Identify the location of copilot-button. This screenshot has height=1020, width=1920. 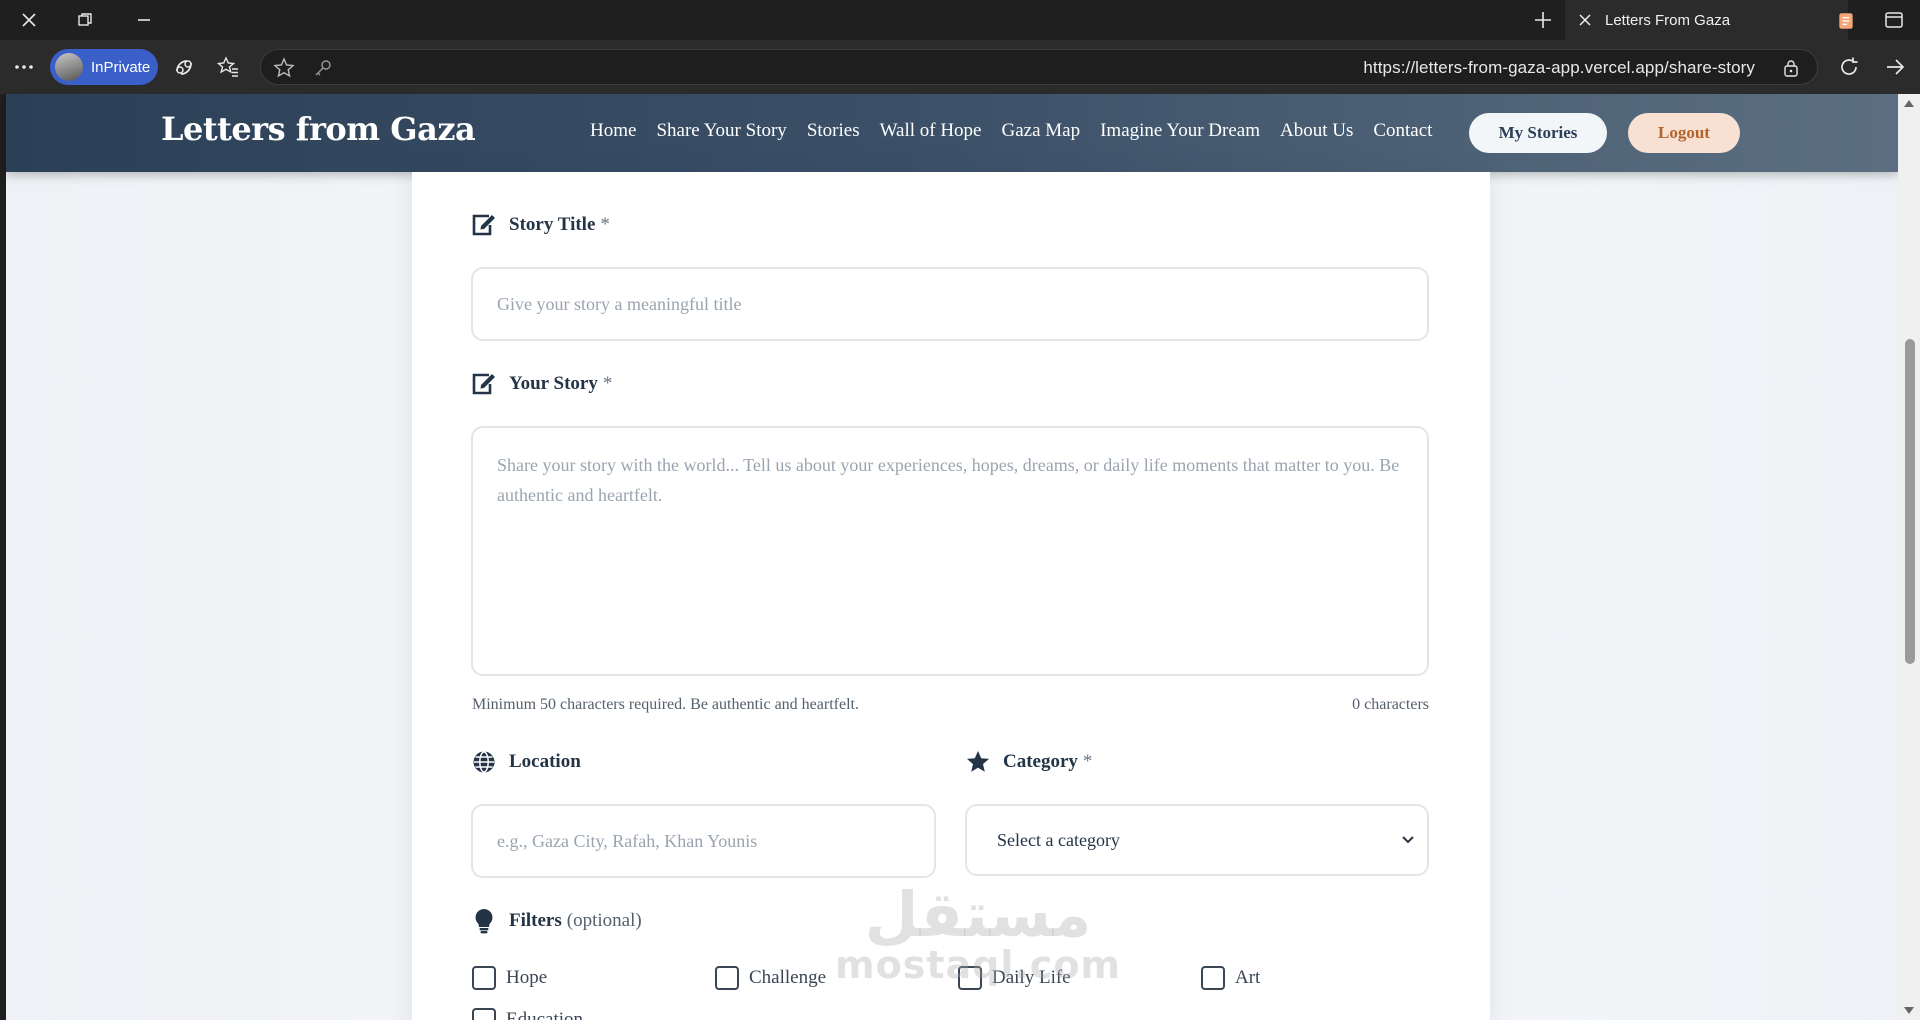
(184, 67).